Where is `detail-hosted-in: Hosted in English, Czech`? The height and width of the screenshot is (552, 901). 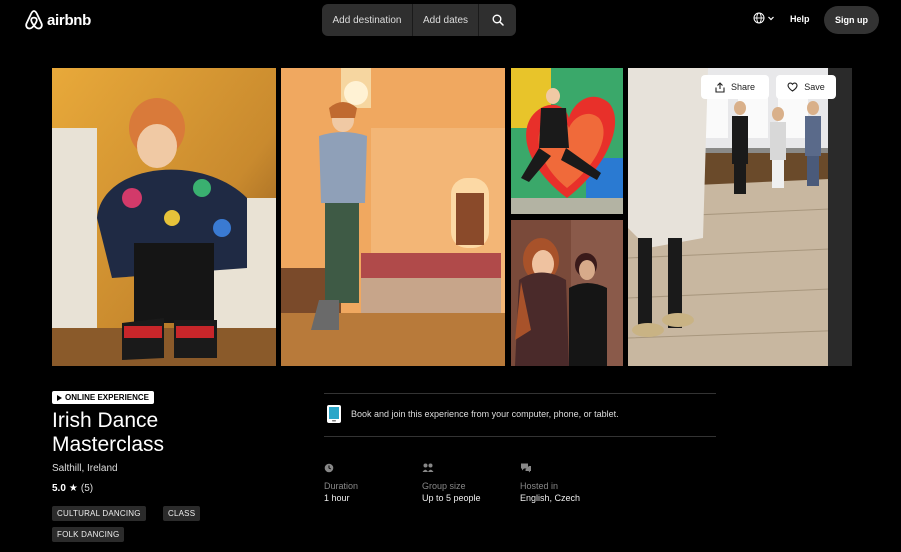
detail-hosted-in: Hosted in English, Czech is located at coordinates (568, 482).